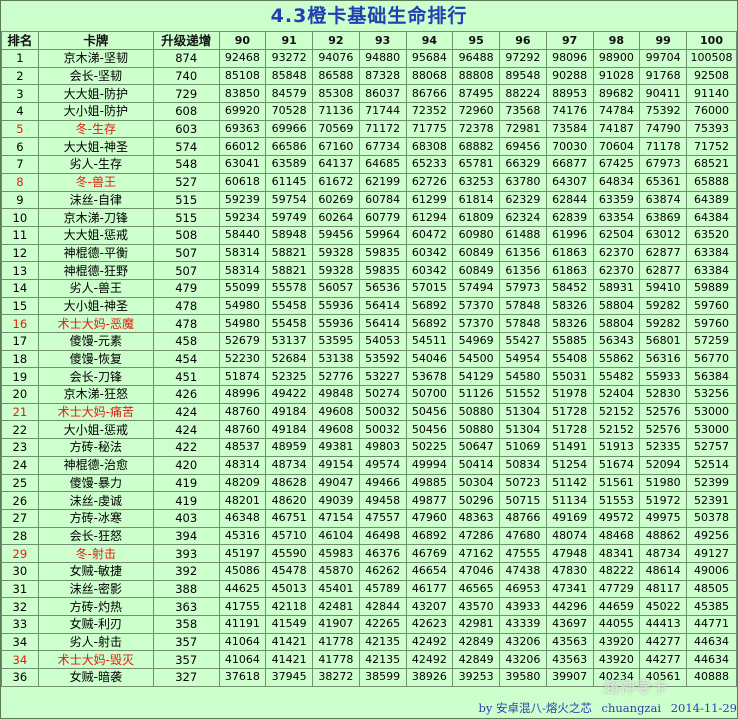  I want to click on card-name-cell: 神棍德-狂野, so click(95, 270).